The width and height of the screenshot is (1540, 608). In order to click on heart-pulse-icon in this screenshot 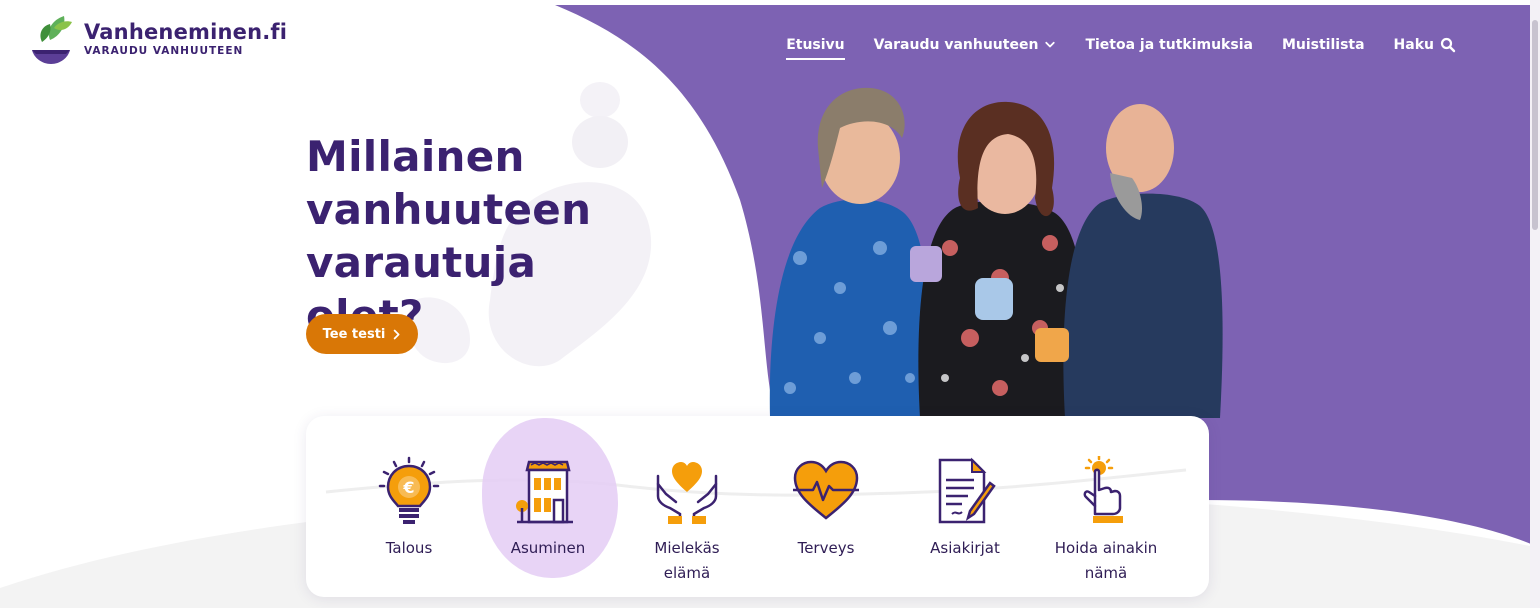, I will do `click(826, 490)`.